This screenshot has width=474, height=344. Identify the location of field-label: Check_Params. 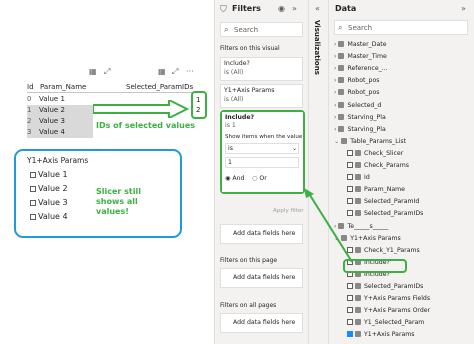
(386, 165).